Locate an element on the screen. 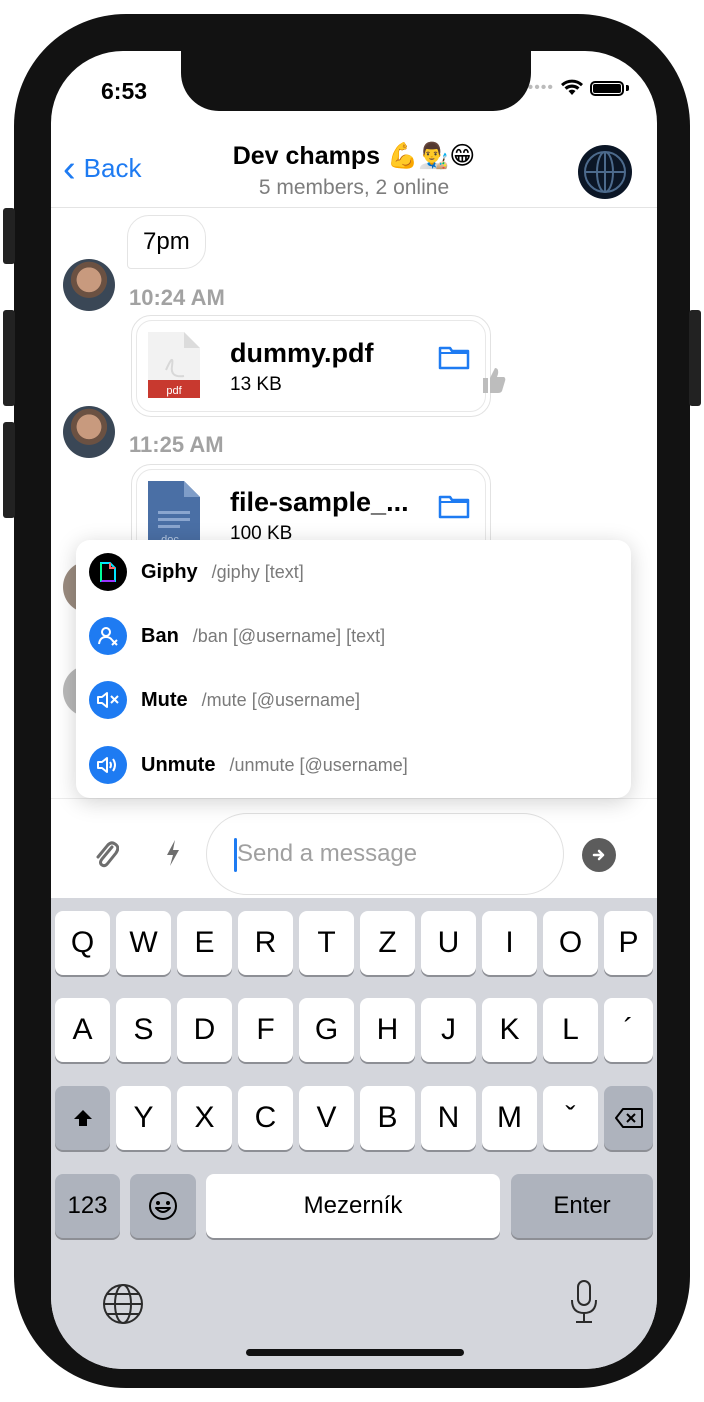  command-args: /giphy [text] is located at coordinates (257, 571).